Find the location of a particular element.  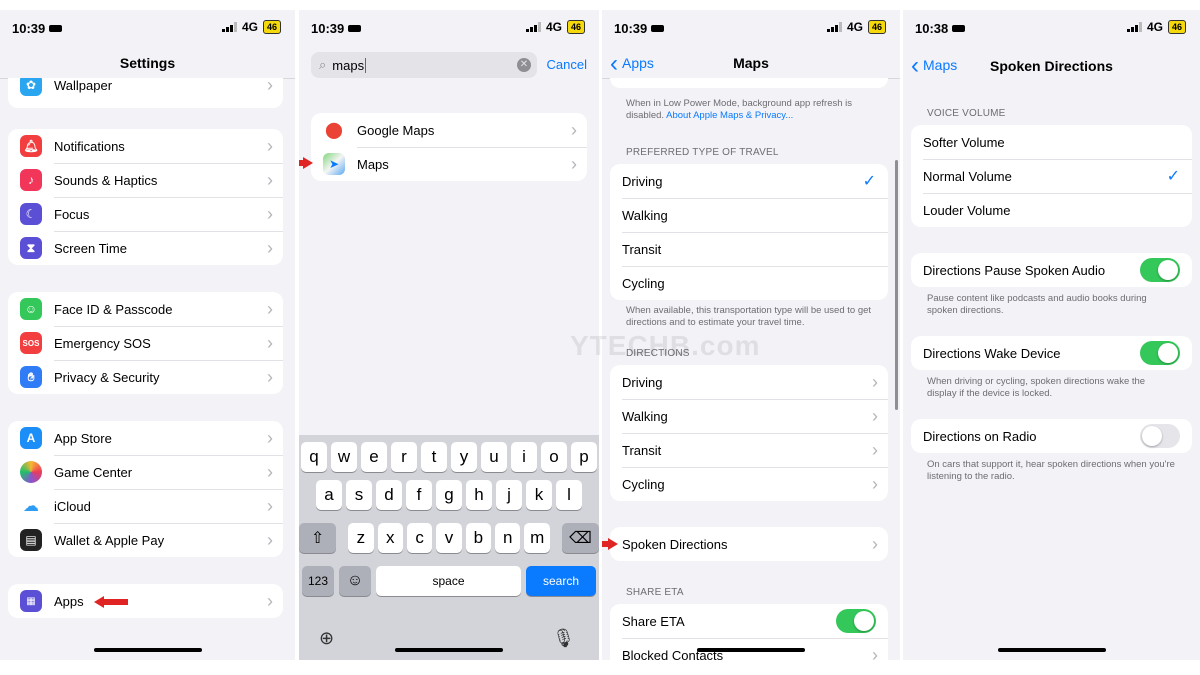

space-key: space is located at coordinates (448, 581).